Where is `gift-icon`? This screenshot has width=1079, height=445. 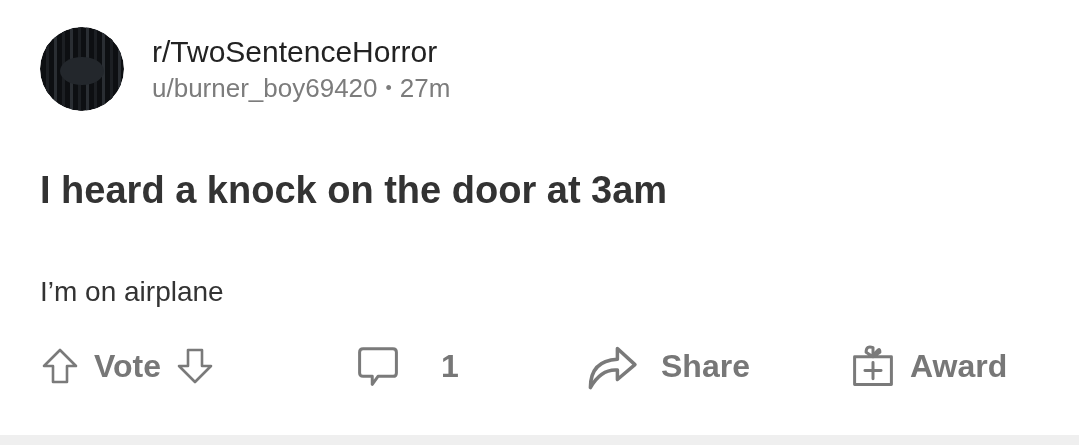
gift-icon is located at coordinates (873, 366).